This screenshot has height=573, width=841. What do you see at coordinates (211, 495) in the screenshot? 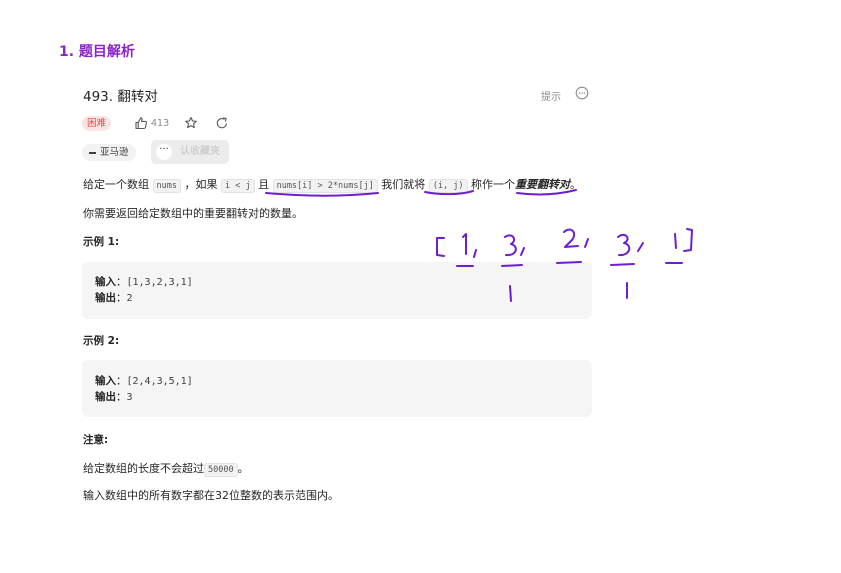
I see `note-line-2: 输入数组中的所有数字都在32位整数的表示范围内。` at bounding box center [211, 495].